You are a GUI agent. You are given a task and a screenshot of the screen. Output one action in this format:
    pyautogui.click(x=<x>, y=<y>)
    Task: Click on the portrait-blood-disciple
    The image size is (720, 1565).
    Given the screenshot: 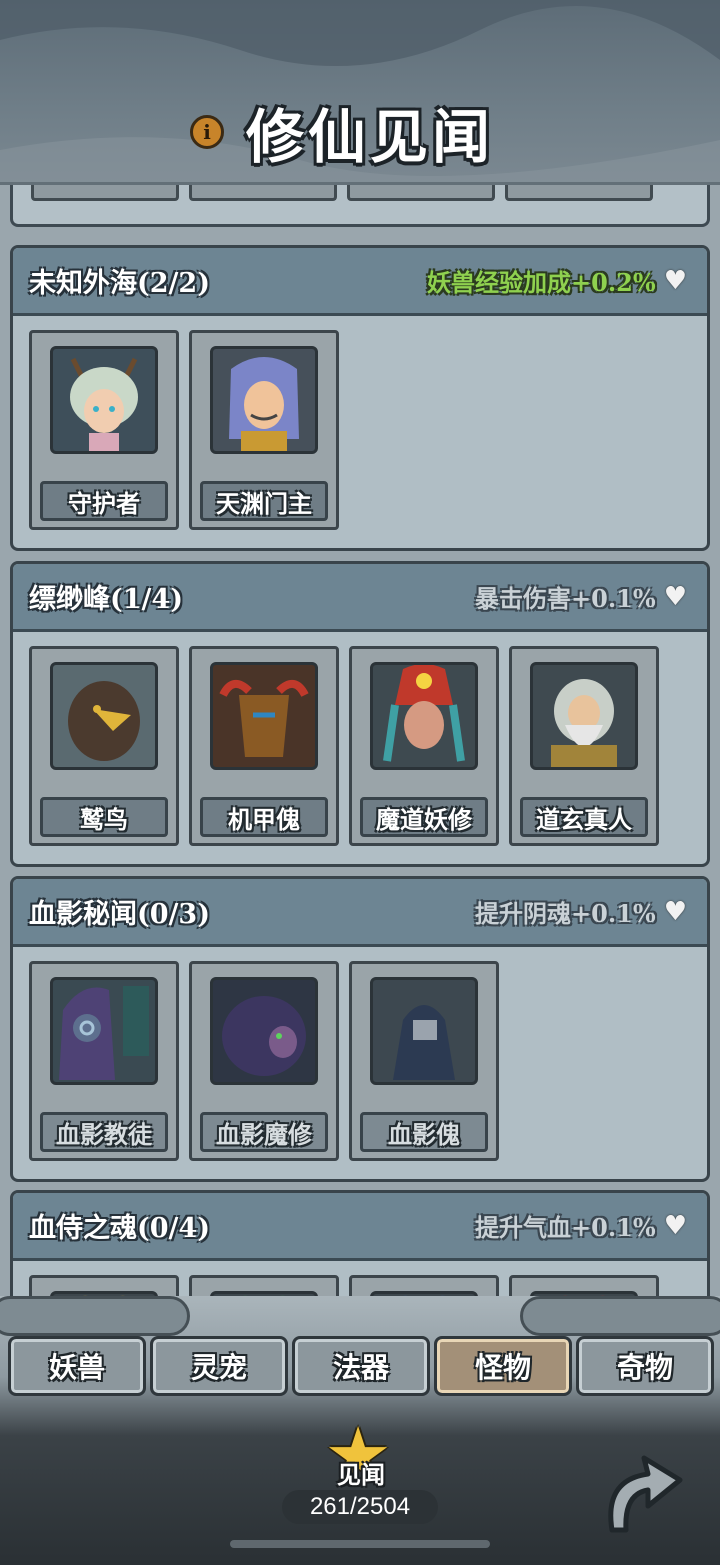 What is the action you would take?
    pyautogui.click(x=104, y=1031)
    